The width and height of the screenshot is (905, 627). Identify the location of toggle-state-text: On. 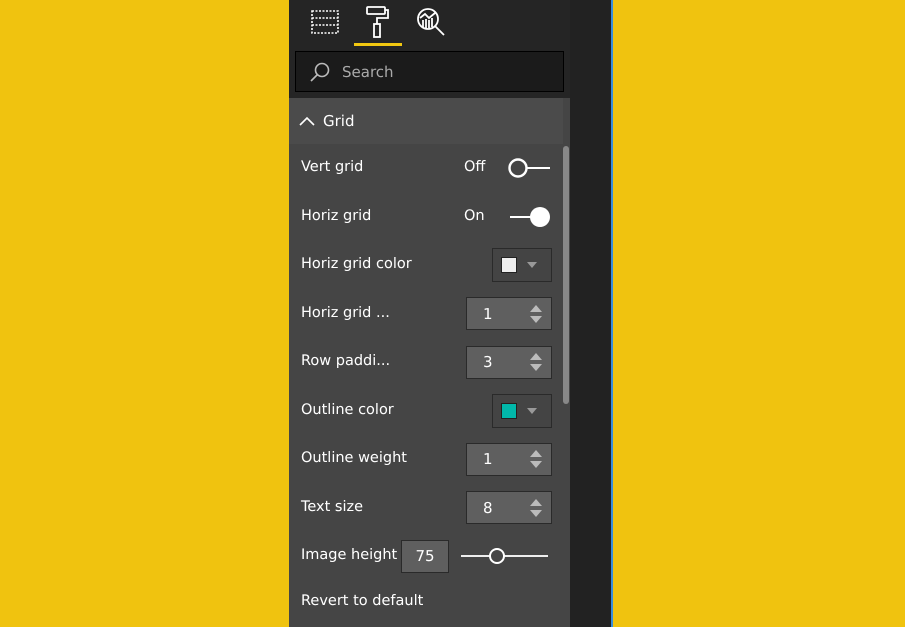
(475, 216).